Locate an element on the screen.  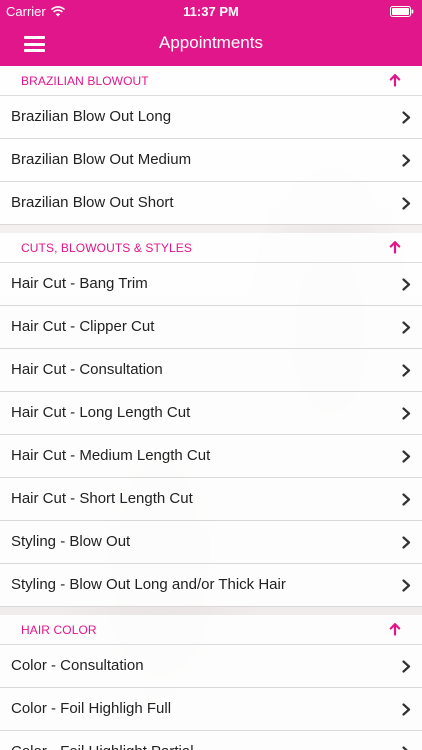
section-header: CUTS, BLOWOUTS & STYLES is located at coordinates (211, 248).